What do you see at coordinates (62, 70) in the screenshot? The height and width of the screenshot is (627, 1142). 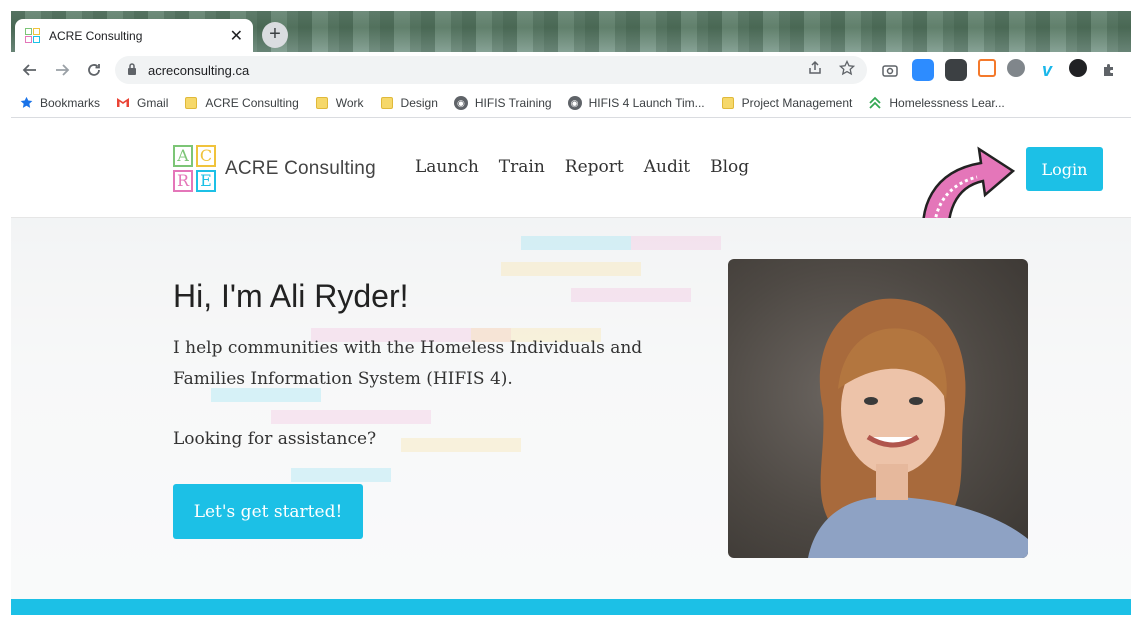 I see `forward-icon` at bounding box center [62, 70].